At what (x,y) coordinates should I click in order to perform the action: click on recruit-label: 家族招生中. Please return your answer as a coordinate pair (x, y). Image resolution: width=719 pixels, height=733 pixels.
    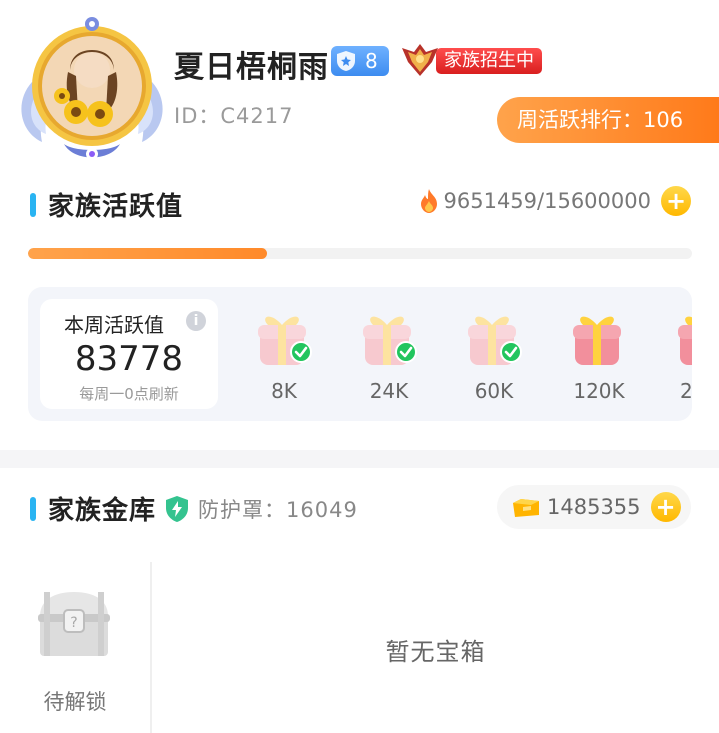
    Looking at the image, I should click on (489, 61).